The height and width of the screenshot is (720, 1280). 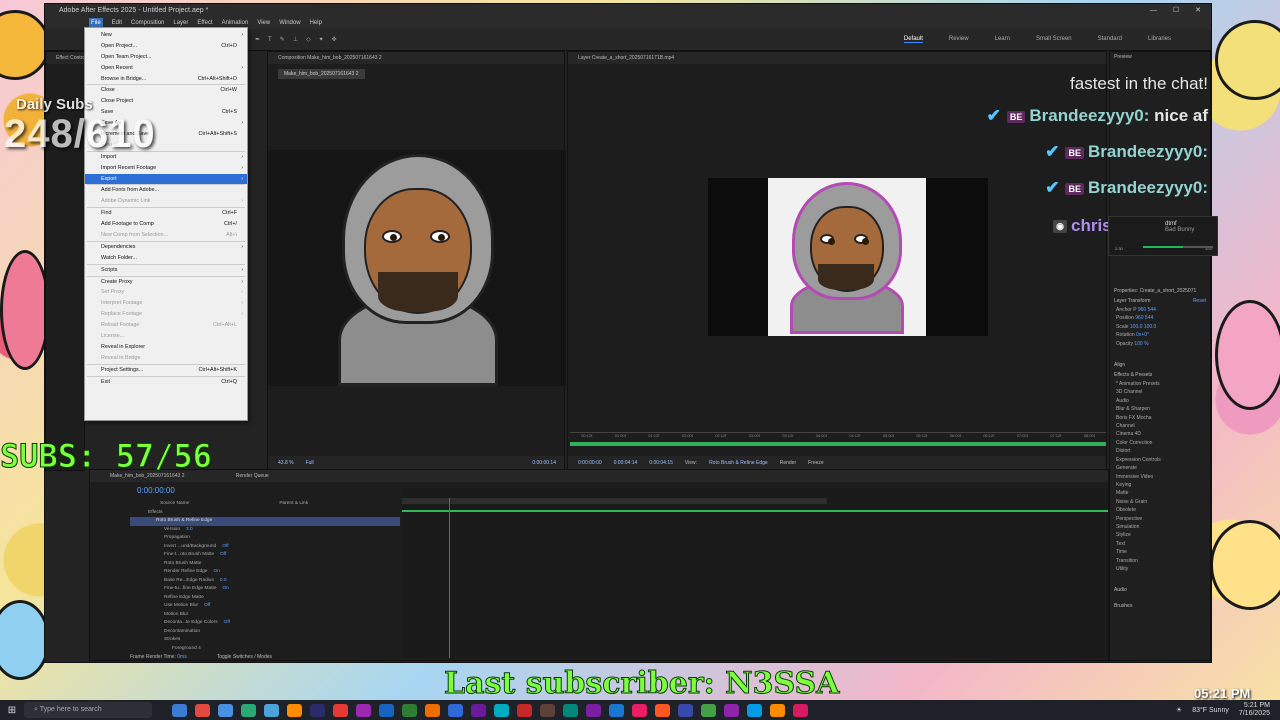 I want to click on timeline-property-row: Deconta...te Edge Colors Off, so click(x=265, y=623).